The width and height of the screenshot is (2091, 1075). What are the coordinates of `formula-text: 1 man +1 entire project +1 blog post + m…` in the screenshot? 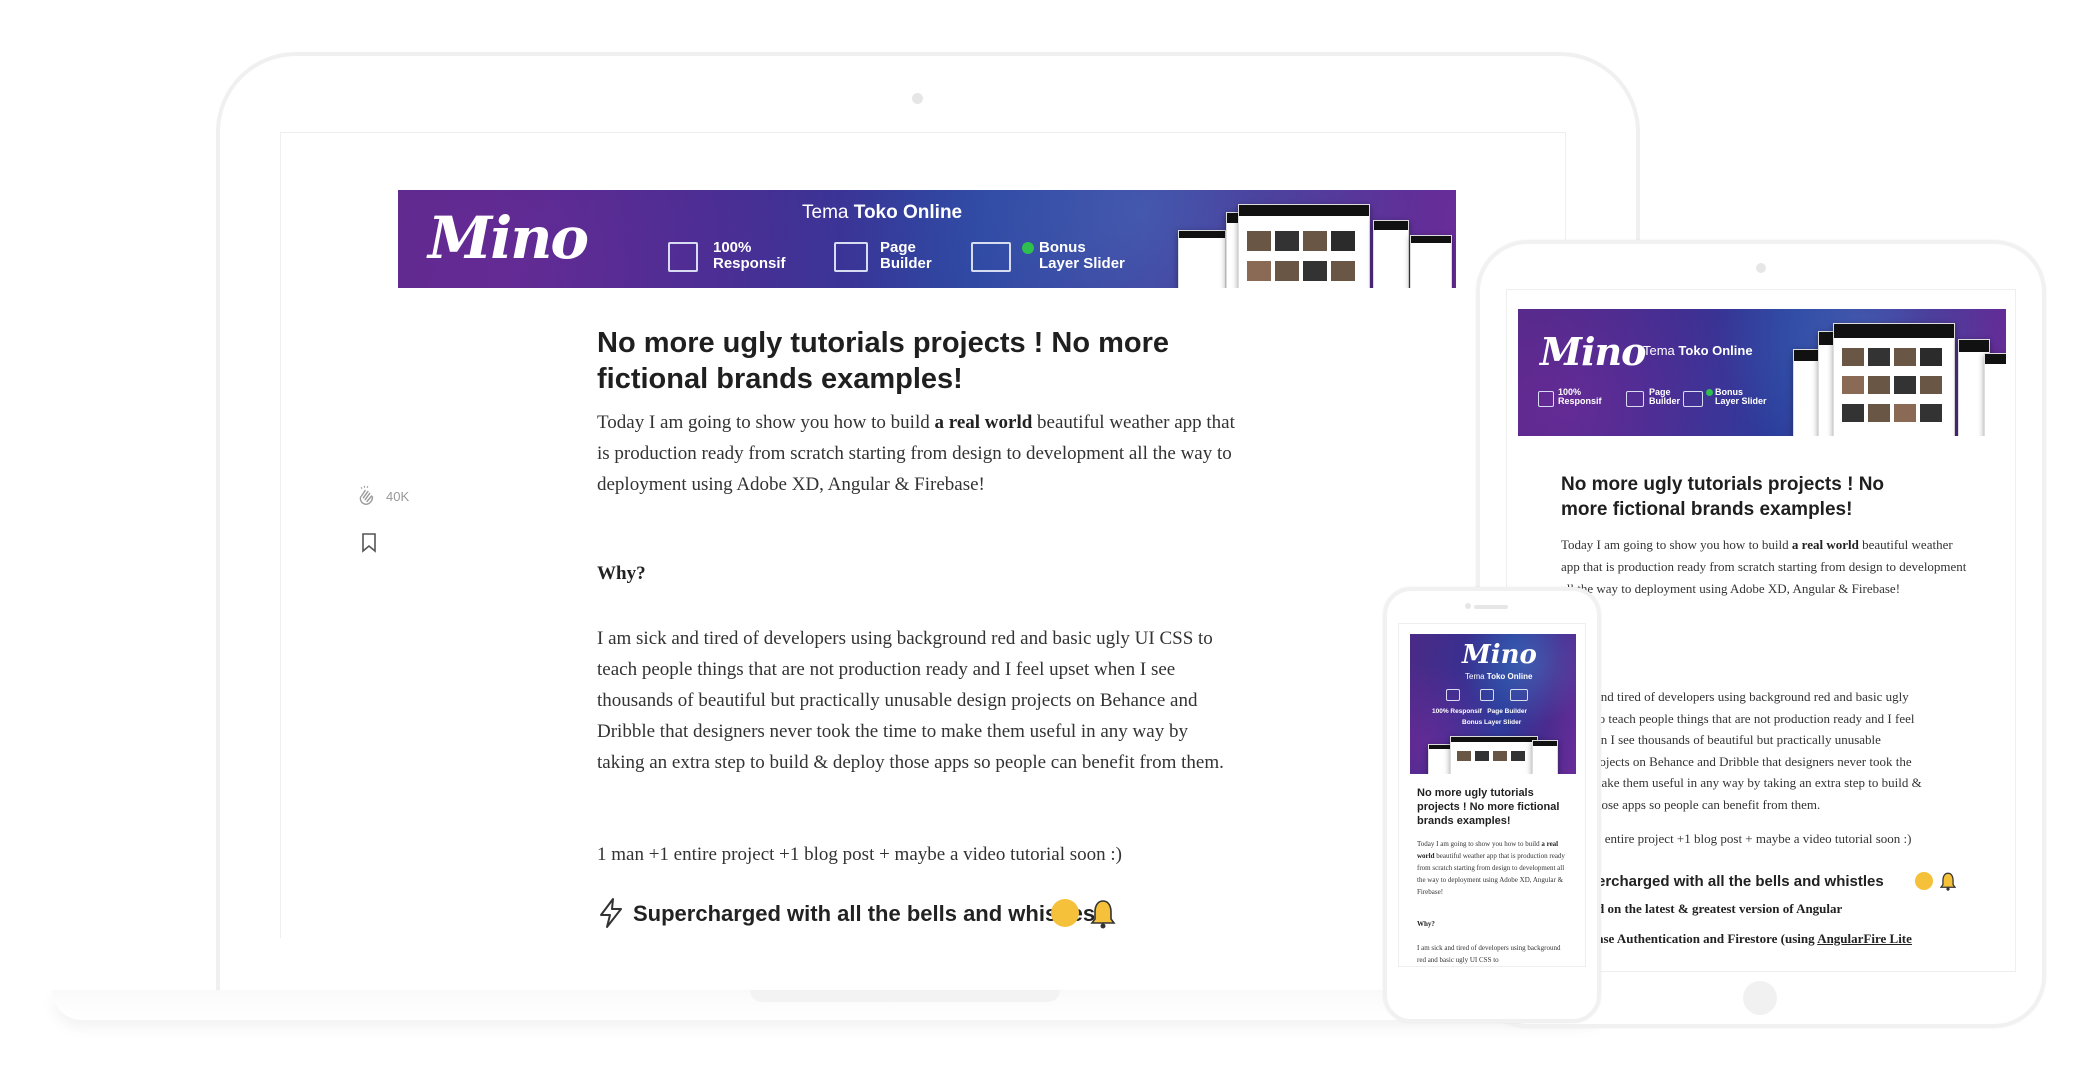 It's located at (859, 854).